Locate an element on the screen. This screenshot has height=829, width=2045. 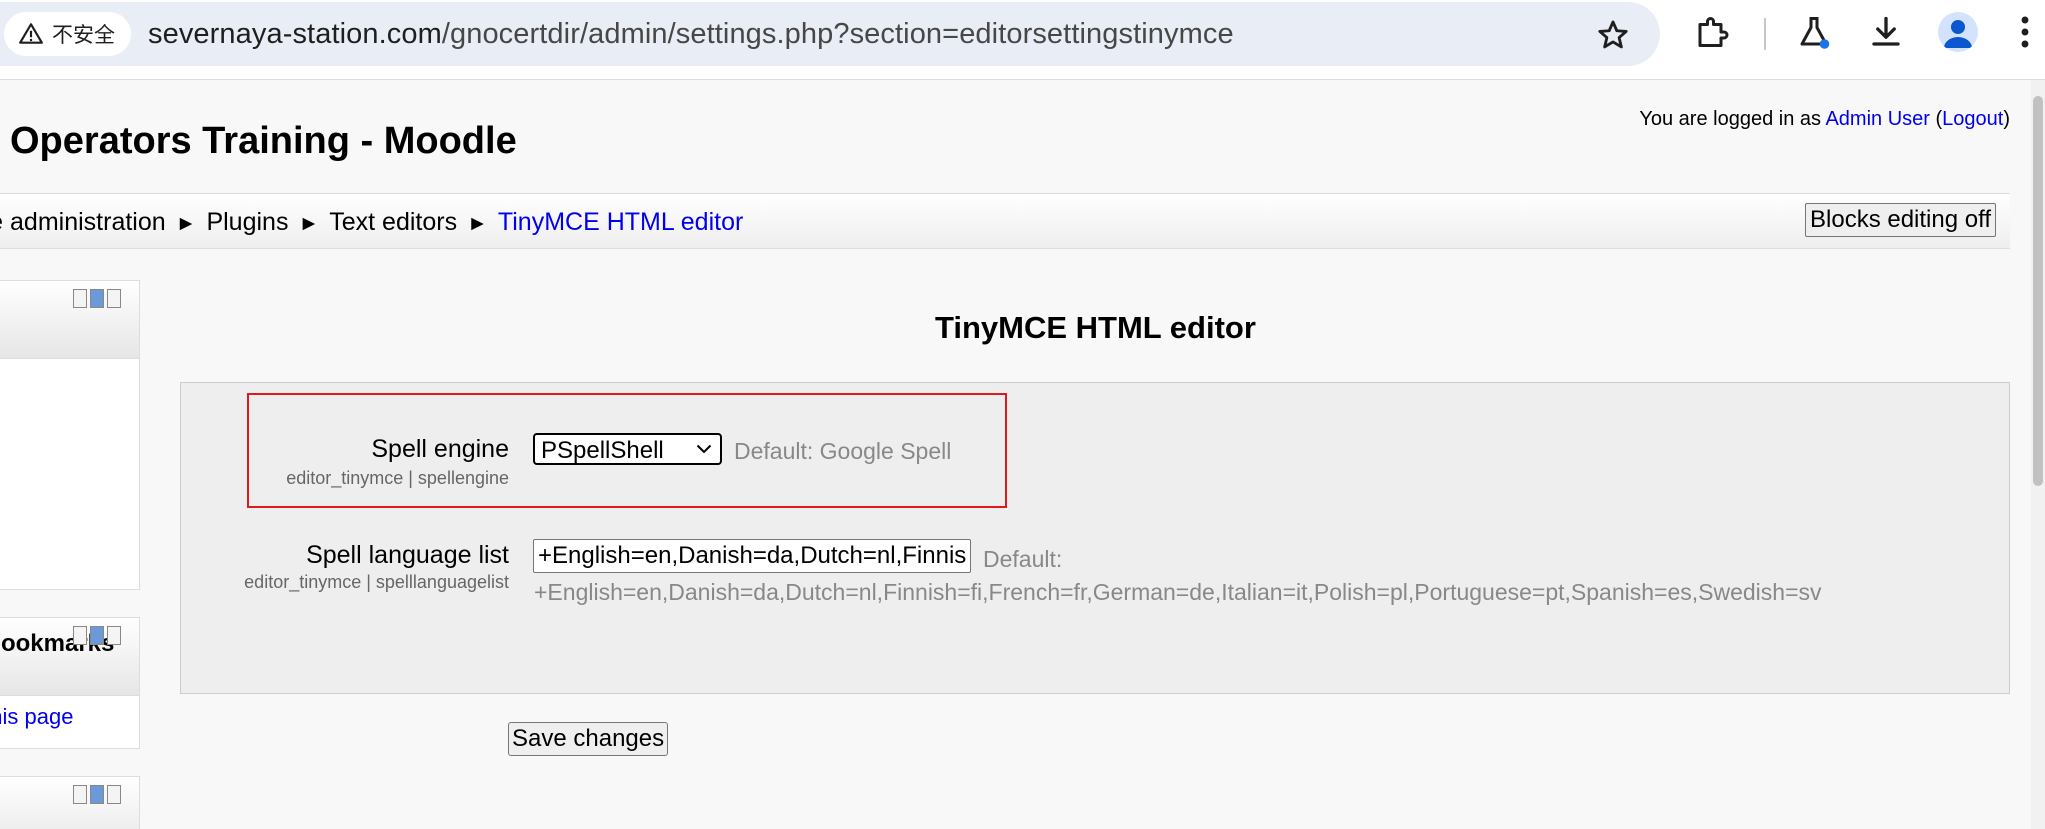
block-header: Admin bookmarks is located at coordinates (69, 657).